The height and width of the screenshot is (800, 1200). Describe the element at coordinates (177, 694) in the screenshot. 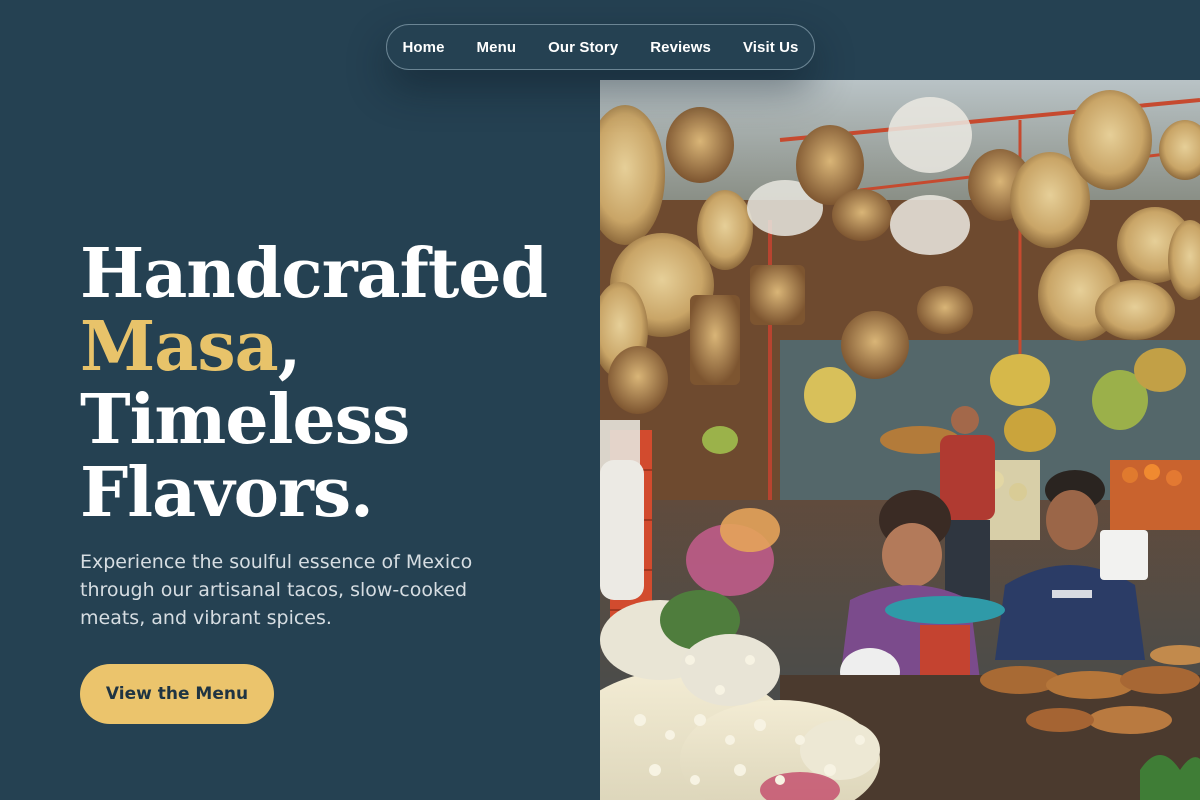

I see `view-menu-button: View the Menu` at that location.